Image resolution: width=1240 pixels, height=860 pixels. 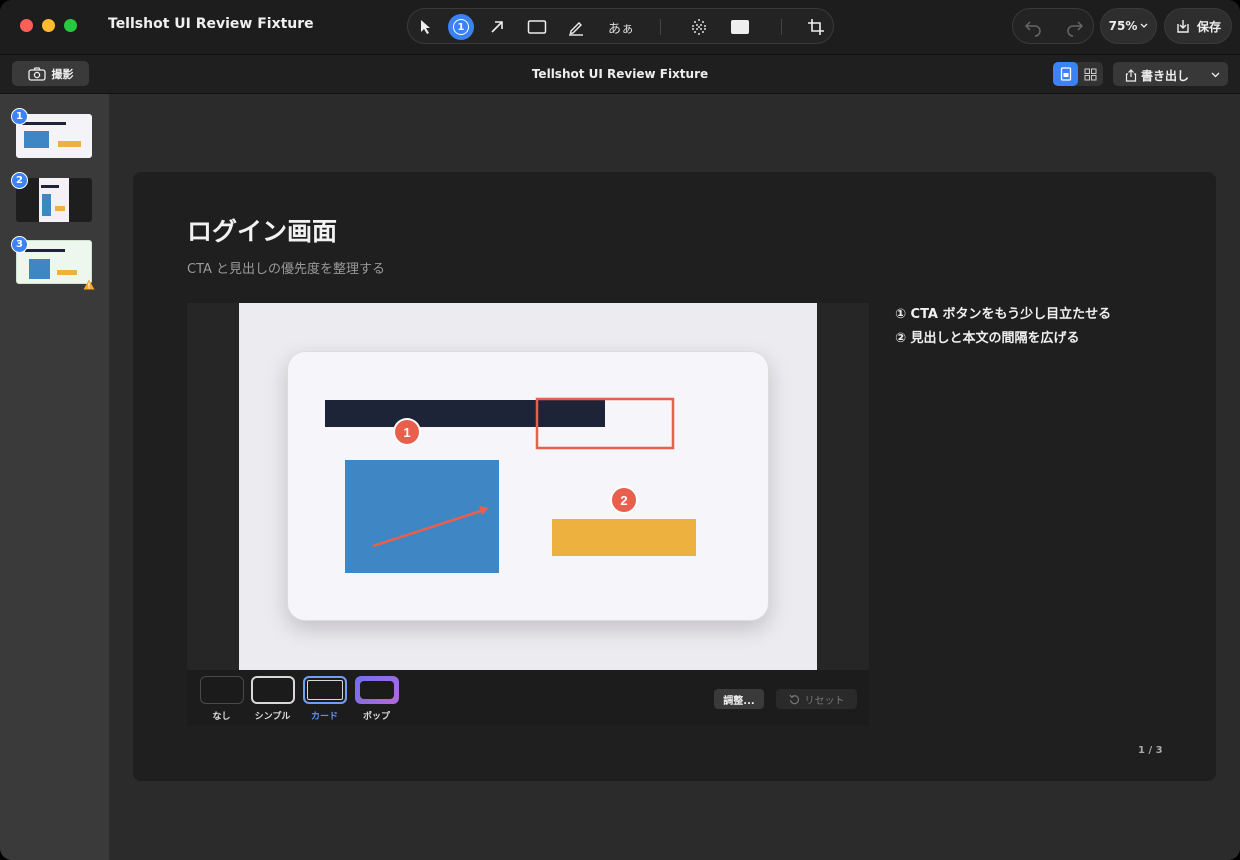 I want to click on step-marker-1: 1, so click(x=407, y=432).